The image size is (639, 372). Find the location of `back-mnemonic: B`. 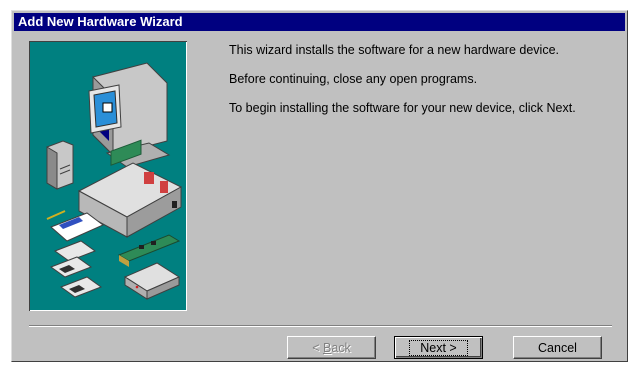

back-mnemonic: B is located at coordinates (327, 347).